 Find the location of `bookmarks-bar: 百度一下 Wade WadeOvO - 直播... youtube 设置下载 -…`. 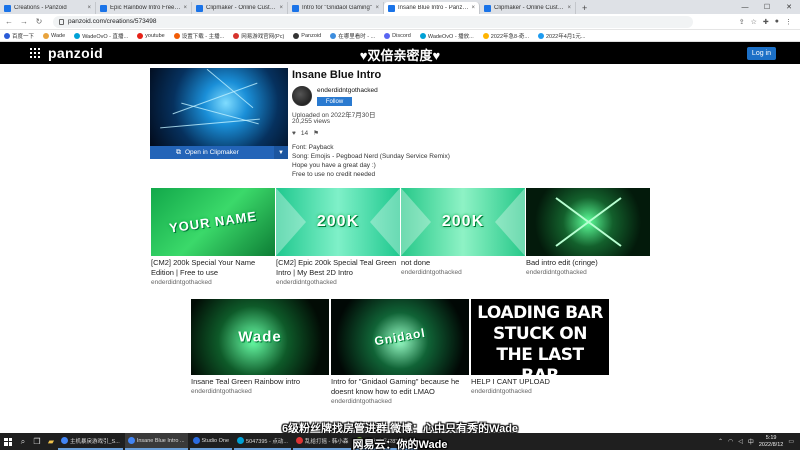

bookmarks-bar: 百度一下 Wade WadeOvO - 直播... youtube 设置下载 -… is located at coordinates (400, 36).